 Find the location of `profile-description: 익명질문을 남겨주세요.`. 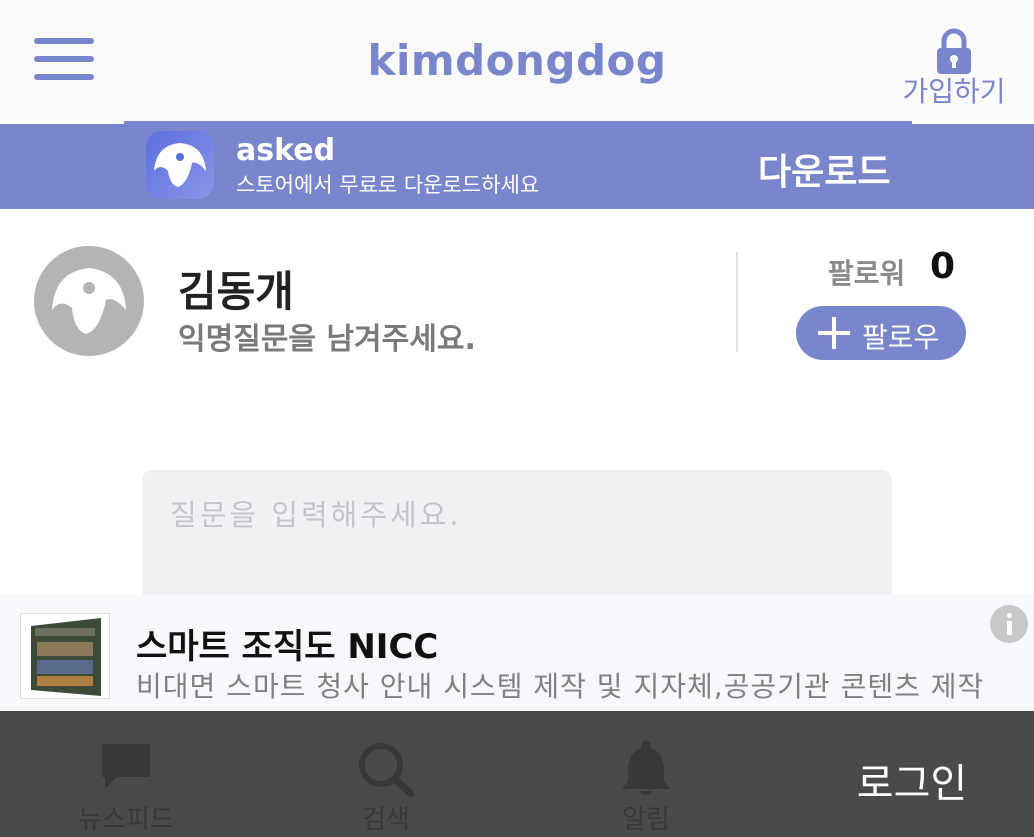

profile-description: 익명질문을 남겨주세요. is located at coordinates (327, 339).